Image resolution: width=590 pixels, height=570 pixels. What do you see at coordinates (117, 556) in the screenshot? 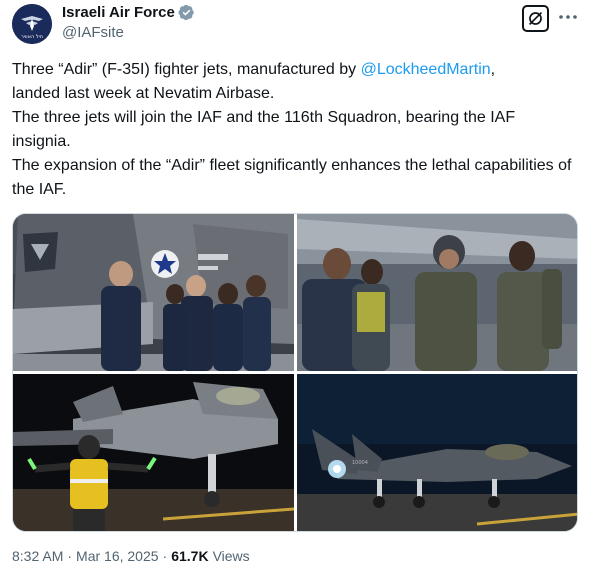
I see `tweet-date: Mar 16, 2025` at bounding box center [117, 556].